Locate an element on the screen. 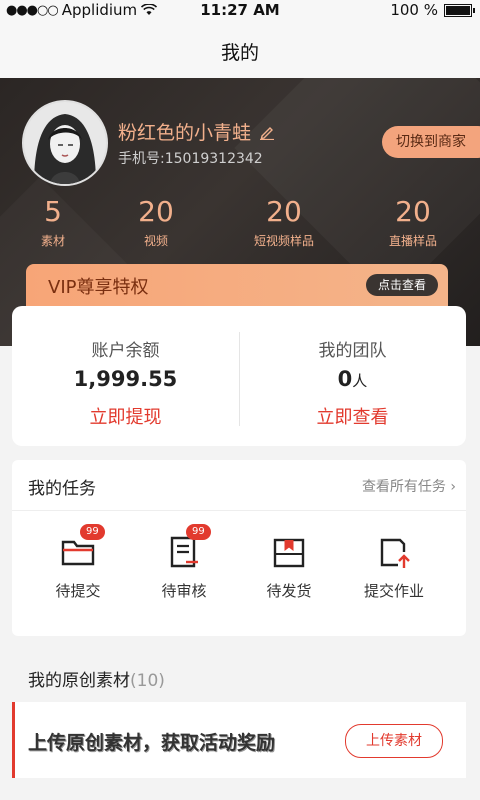  edit-icon is located at coordinates (267, 132).